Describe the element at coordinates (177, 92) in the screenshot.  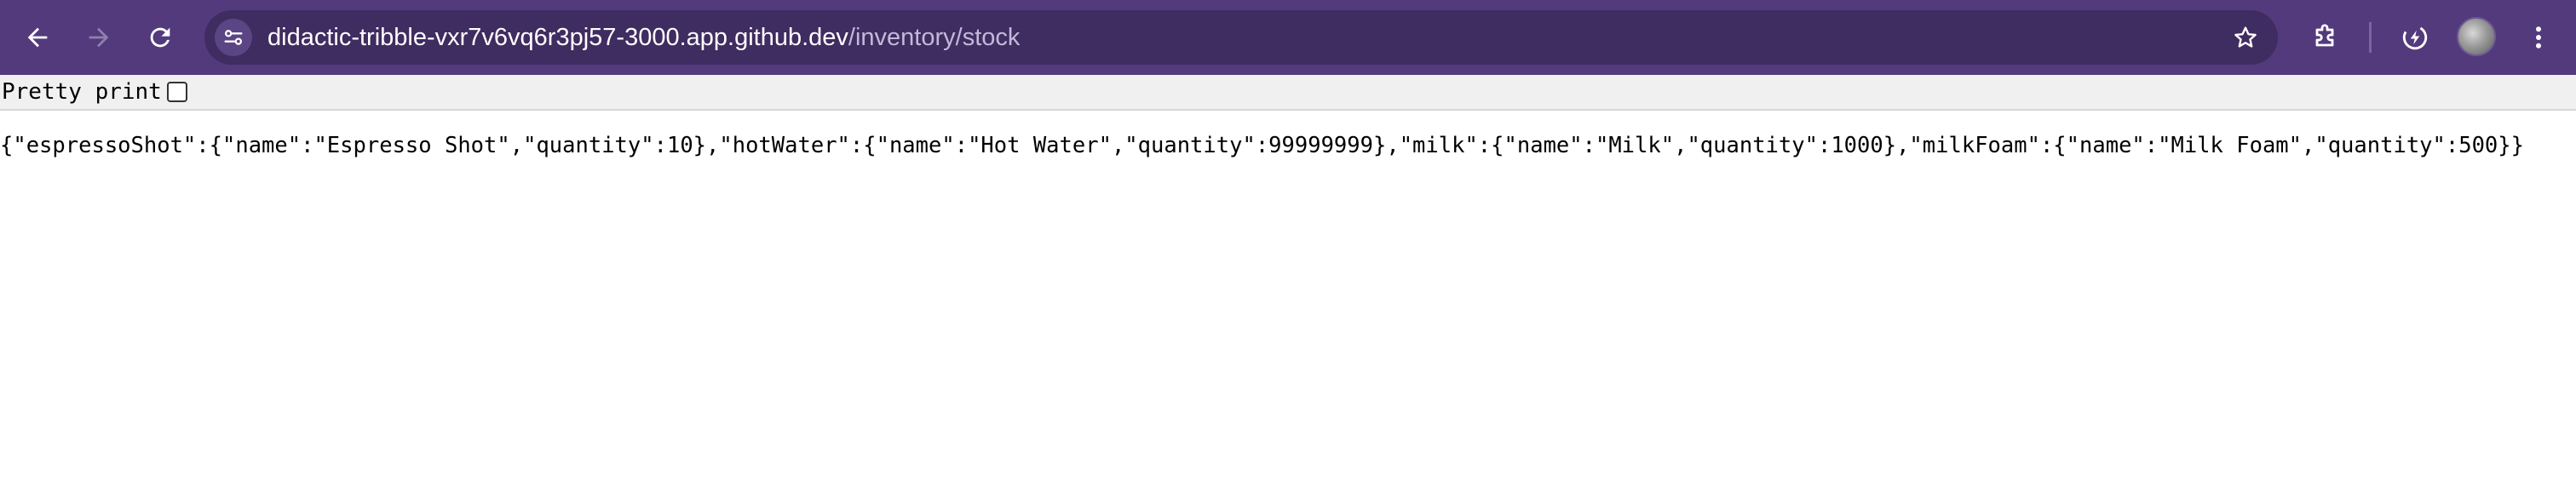
I see `pretty-print-checkbox` at that location.